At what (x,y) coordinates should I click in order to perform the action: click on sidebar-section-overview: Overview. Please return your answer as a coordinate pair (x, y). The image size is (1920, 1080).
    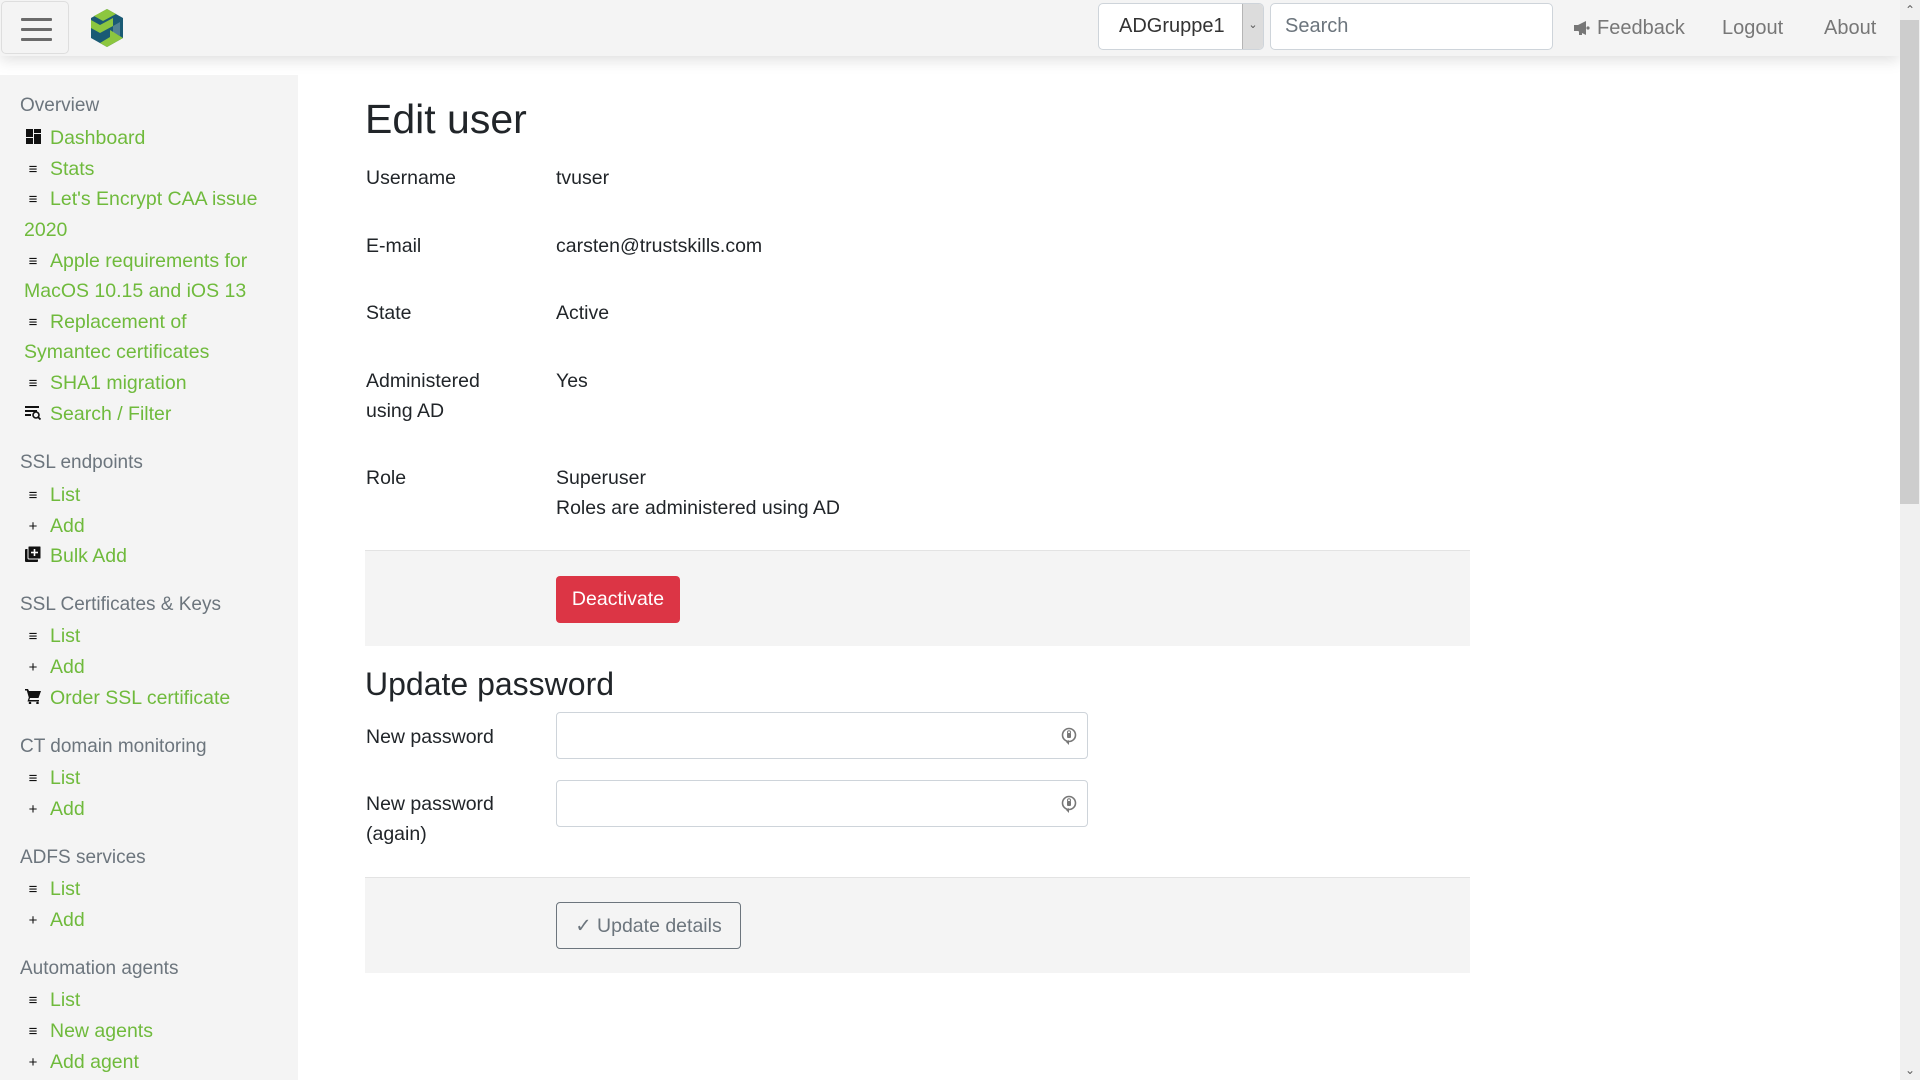
    Looking at the image, I should click on (60, 105).